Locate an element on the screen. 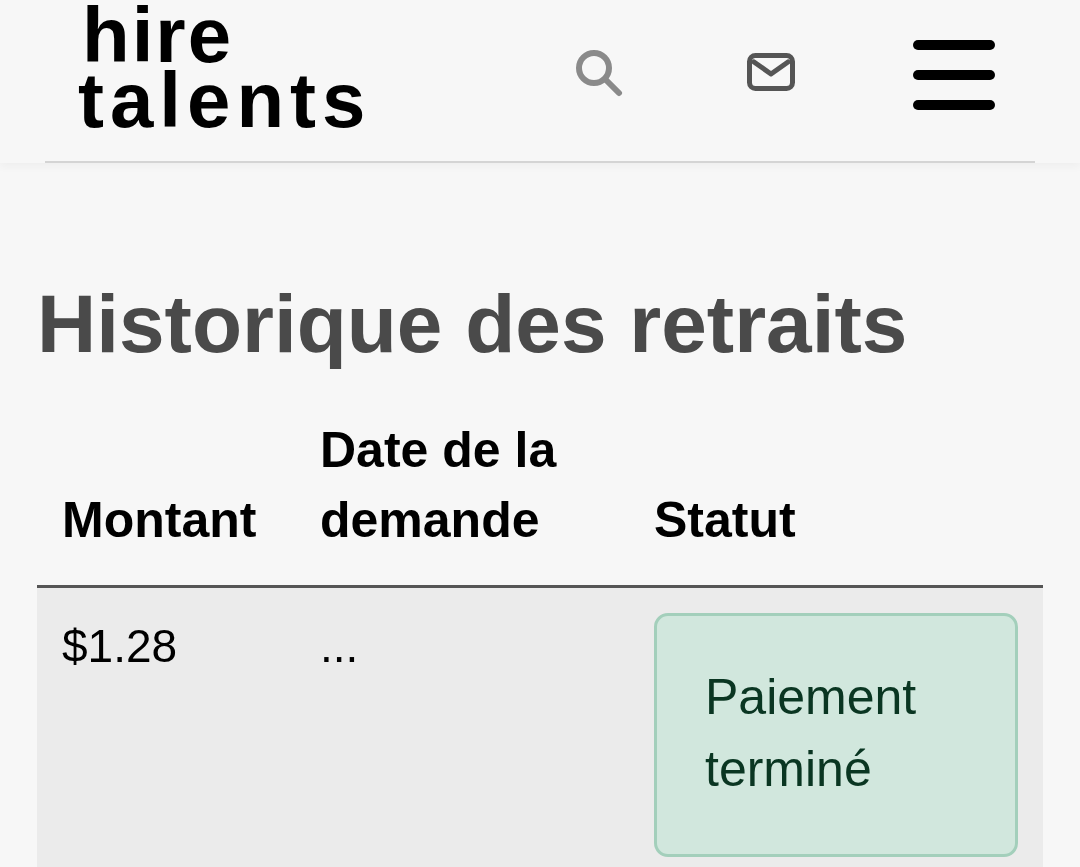  table-header: Statut is located at coordinates (725, 520).